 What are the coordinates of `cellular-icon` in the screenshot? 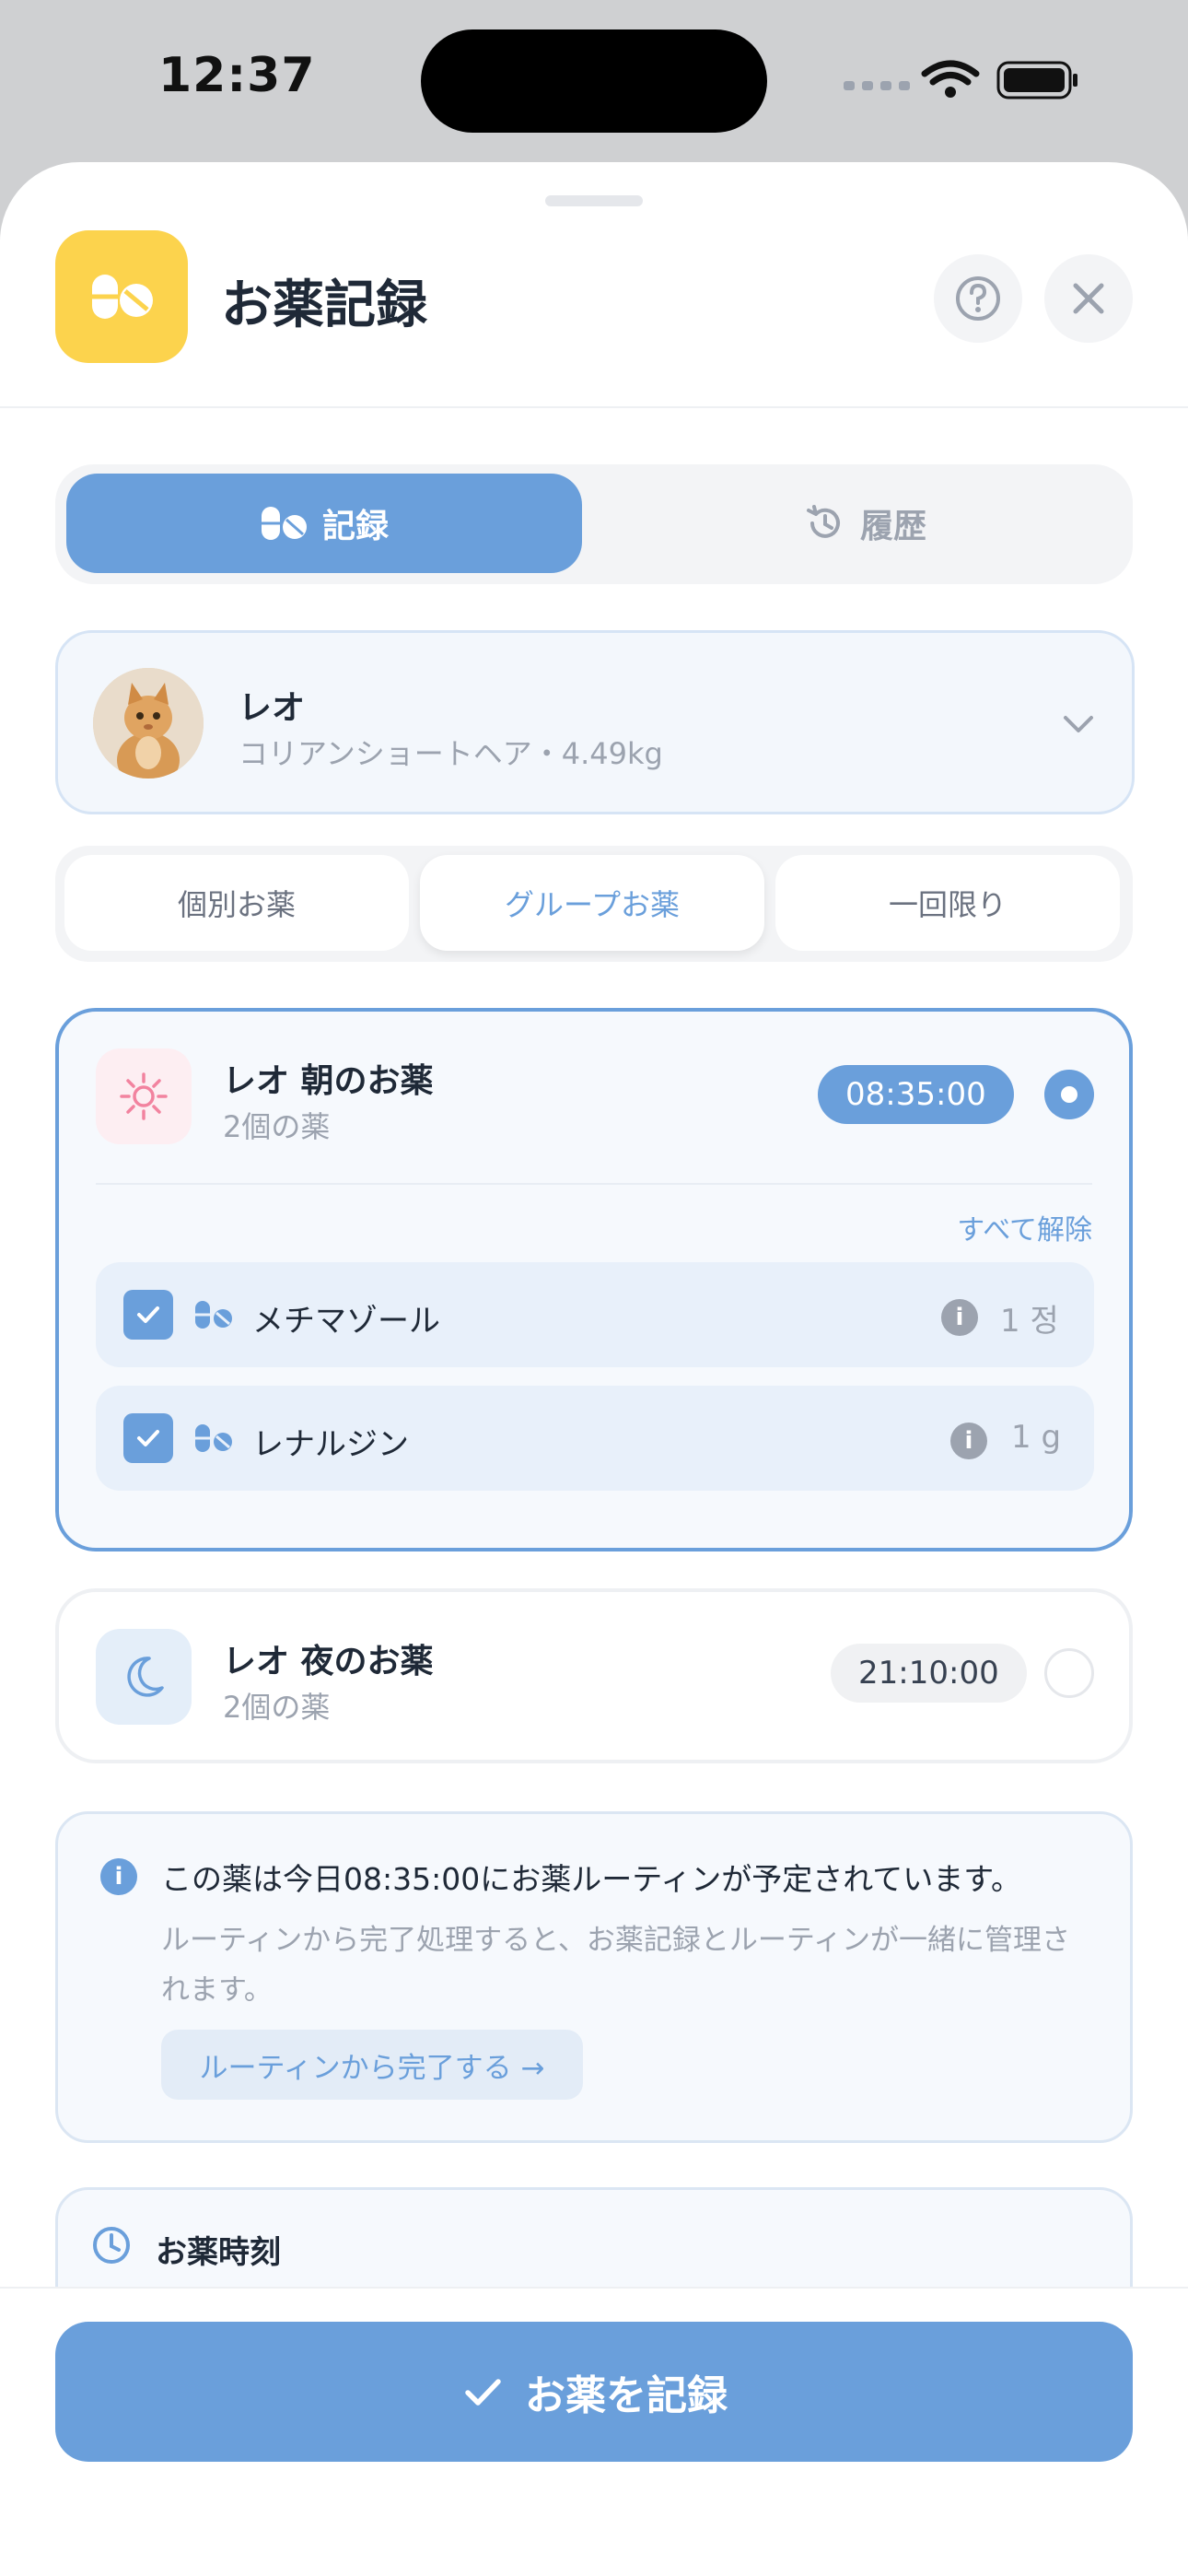 It's located at (877, 85).